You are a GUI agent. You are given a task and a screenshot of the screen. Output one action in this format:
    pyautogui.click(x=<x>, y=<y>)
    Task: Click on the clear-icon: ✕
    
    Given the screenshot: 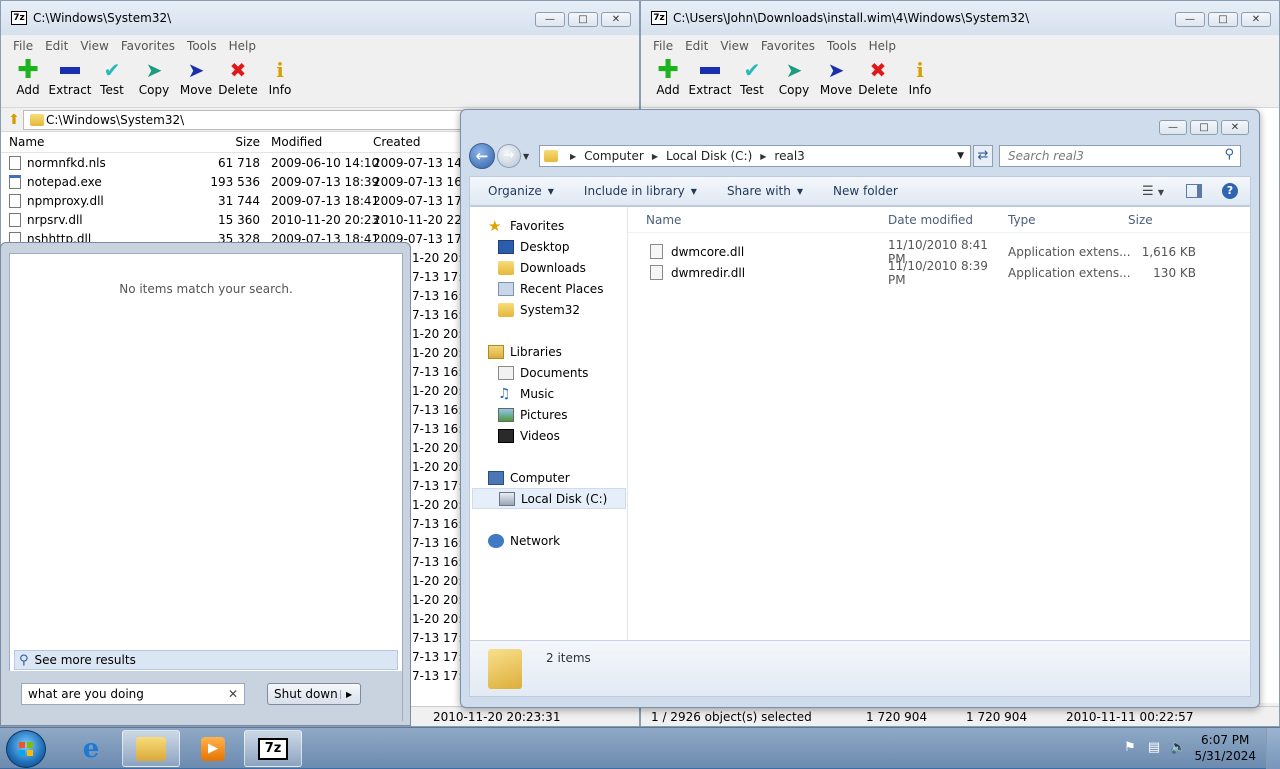 What is the action you would take?
    pyautogui.click(x=233, y=694)
    